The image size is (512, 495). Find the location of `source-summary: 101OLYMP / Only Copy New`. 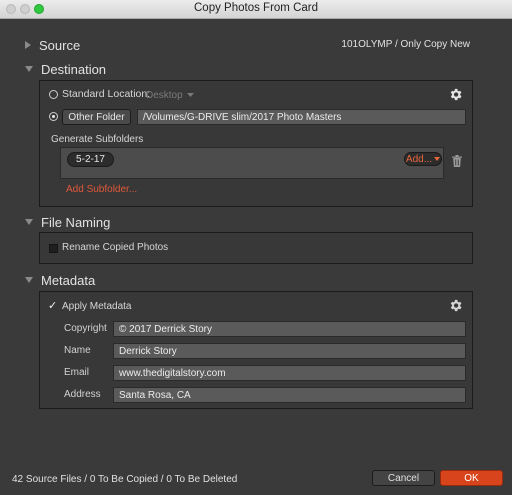

source-summary: 101OLYMP / Only Copy New is located at coordinates (405, 44).